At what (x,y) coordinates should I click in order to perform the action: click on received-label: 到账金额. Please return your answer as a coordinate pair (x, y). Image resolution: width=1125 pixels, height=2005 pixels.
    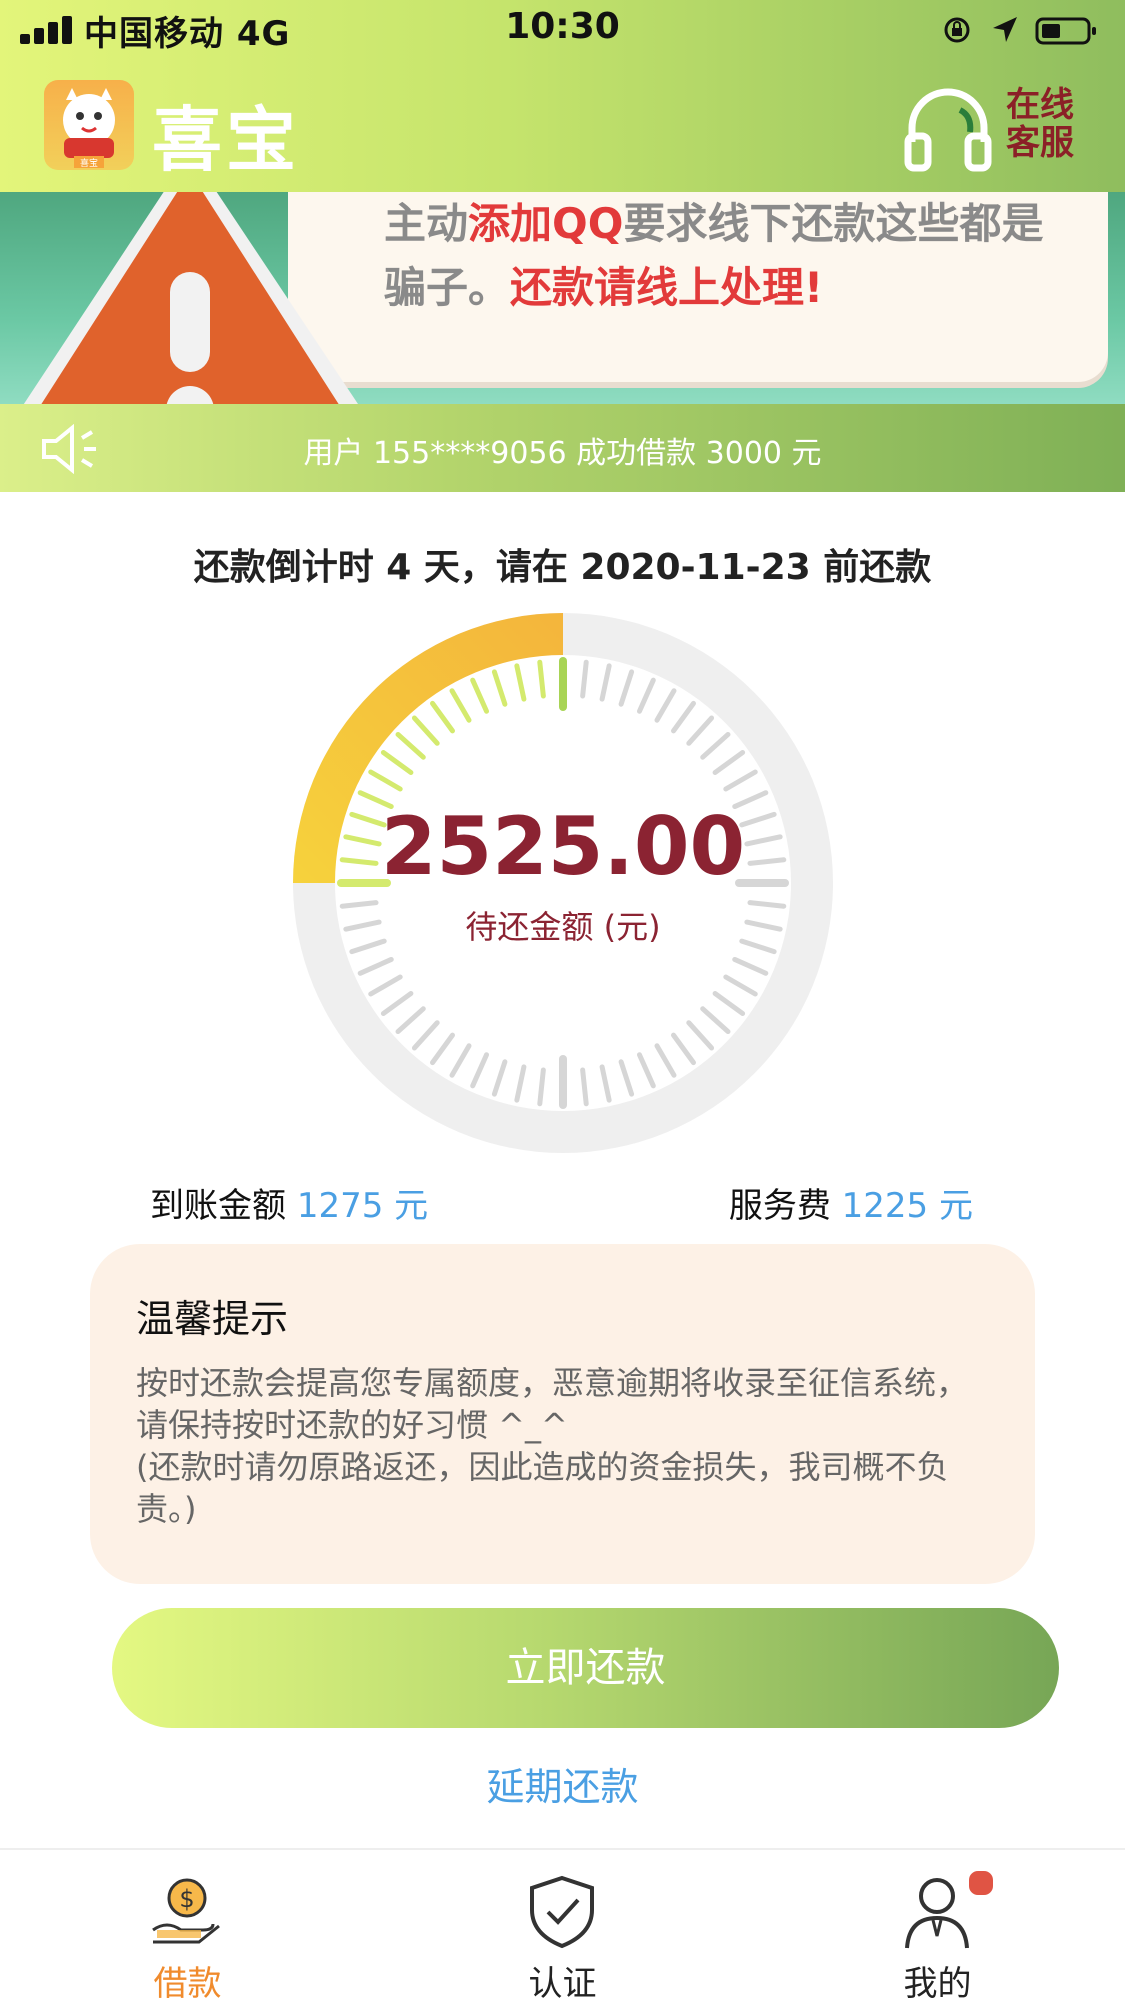
    Looking at the image, I should click on (218, 1206).